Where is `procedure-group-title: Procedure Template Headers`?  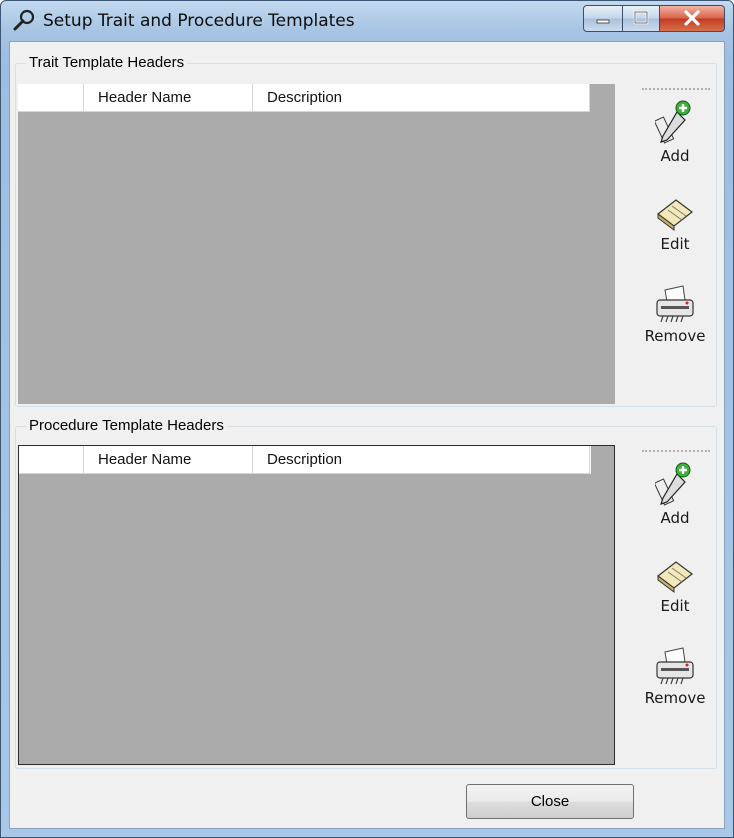 procedure-group-title: Procedure Template Headers is located at coordinates (126, 426).